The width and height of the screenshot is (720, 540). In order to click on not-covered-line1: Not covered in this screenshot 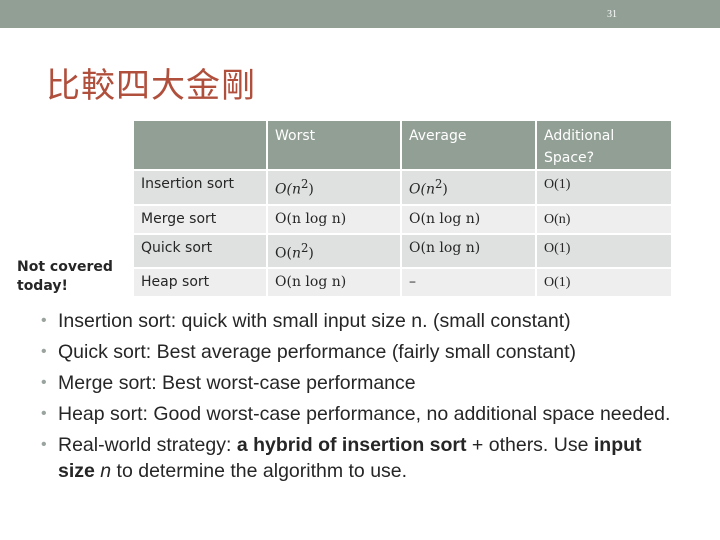, I will do `click(65, 267)`.